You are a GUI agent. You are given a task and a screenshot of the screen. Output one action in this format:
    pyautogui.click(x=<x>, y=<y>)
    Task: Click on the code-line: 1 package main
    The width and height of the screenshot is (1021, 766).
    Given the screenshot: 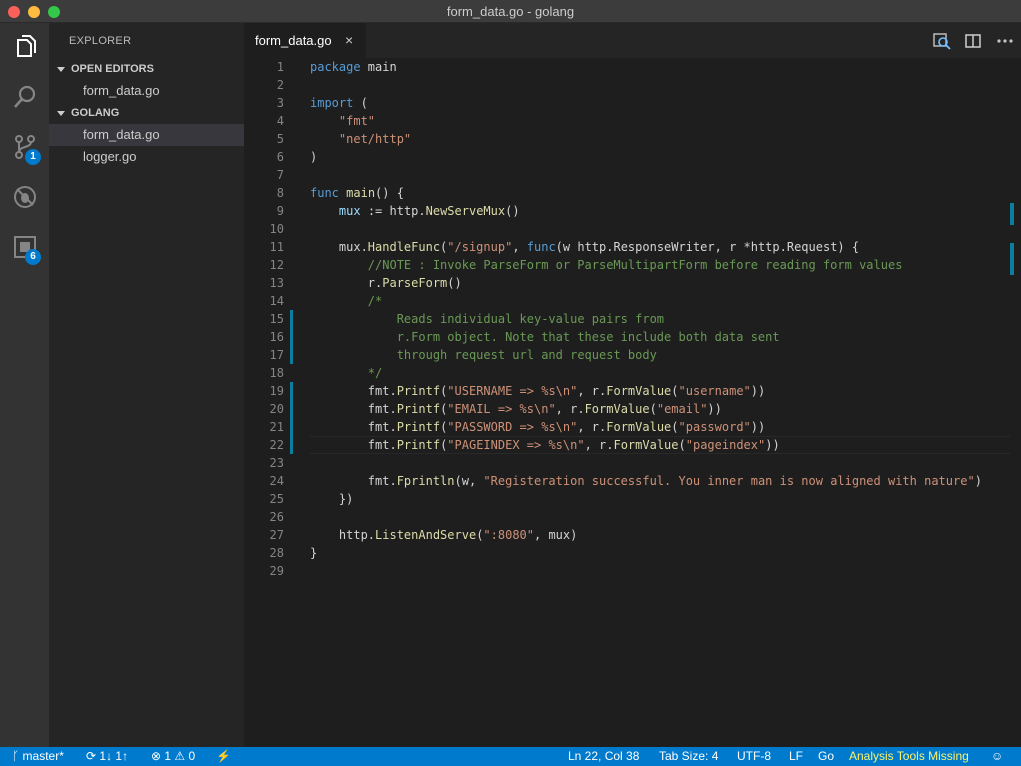 What is the action you would take?
    pyautogui.click(x=624, y=67)
    